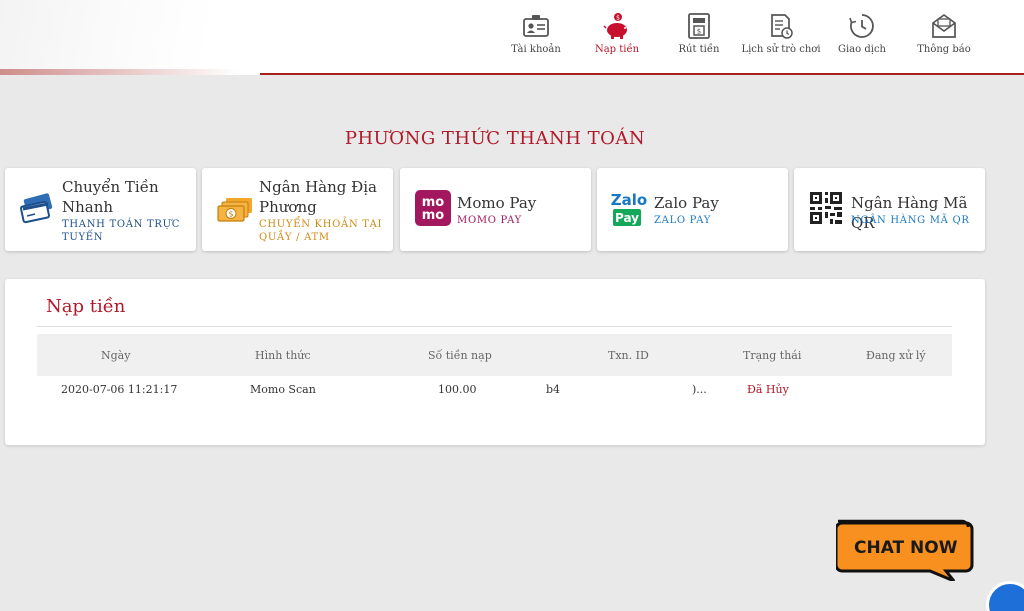  Describe the element at coordinates (1005, 596) in the screenshot. I see `live-chat-launcher` at that location.